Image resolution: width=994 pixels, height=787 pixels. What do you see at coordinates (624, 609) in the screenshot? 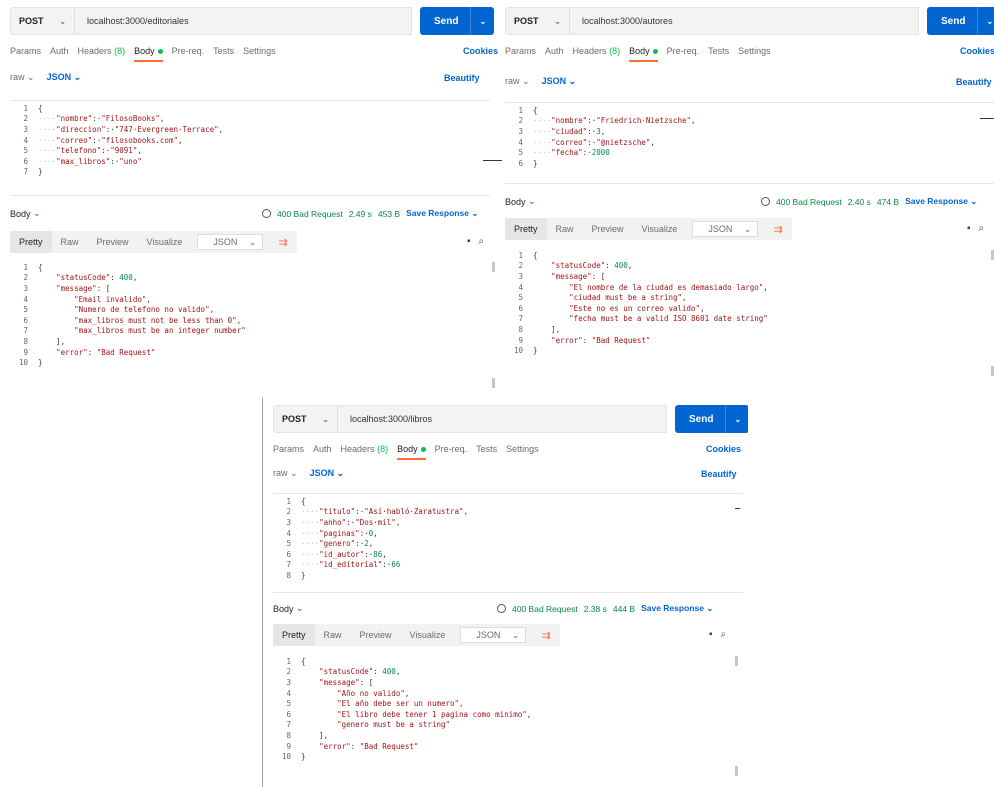
I see `response-size: 444 B` at bounding box center [624, 609].